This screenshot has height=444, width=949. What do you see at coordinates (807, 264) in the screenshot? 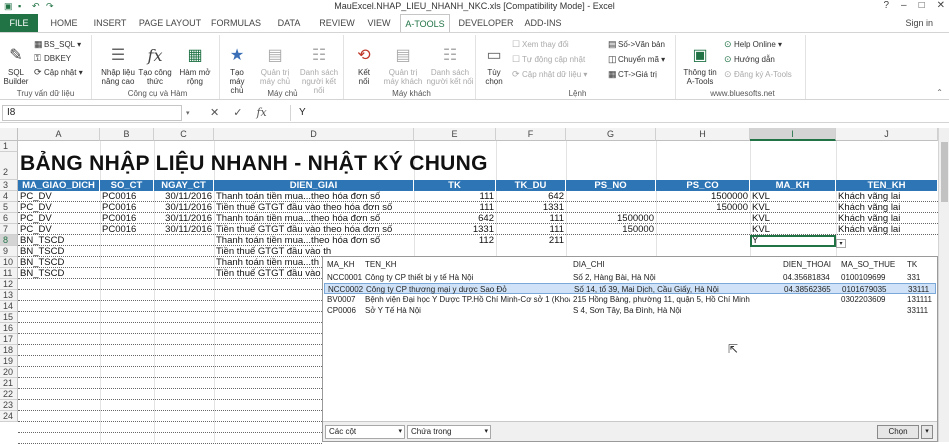
I see `col-head-dien-thoai: DIEN_THOAI` at bounding box center [807, 264].